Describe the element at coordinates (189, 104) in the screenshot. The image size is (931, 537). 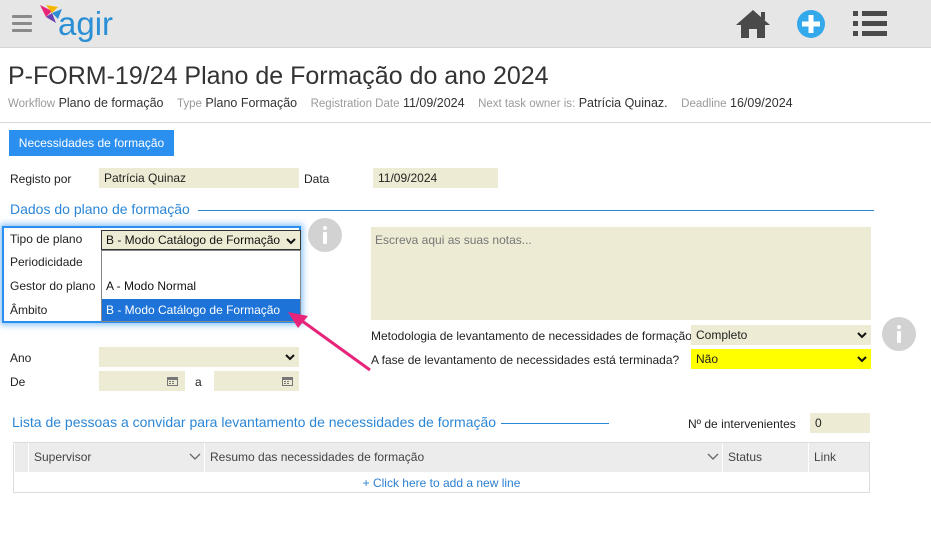
I see `meta-label-type: Type` at that location.